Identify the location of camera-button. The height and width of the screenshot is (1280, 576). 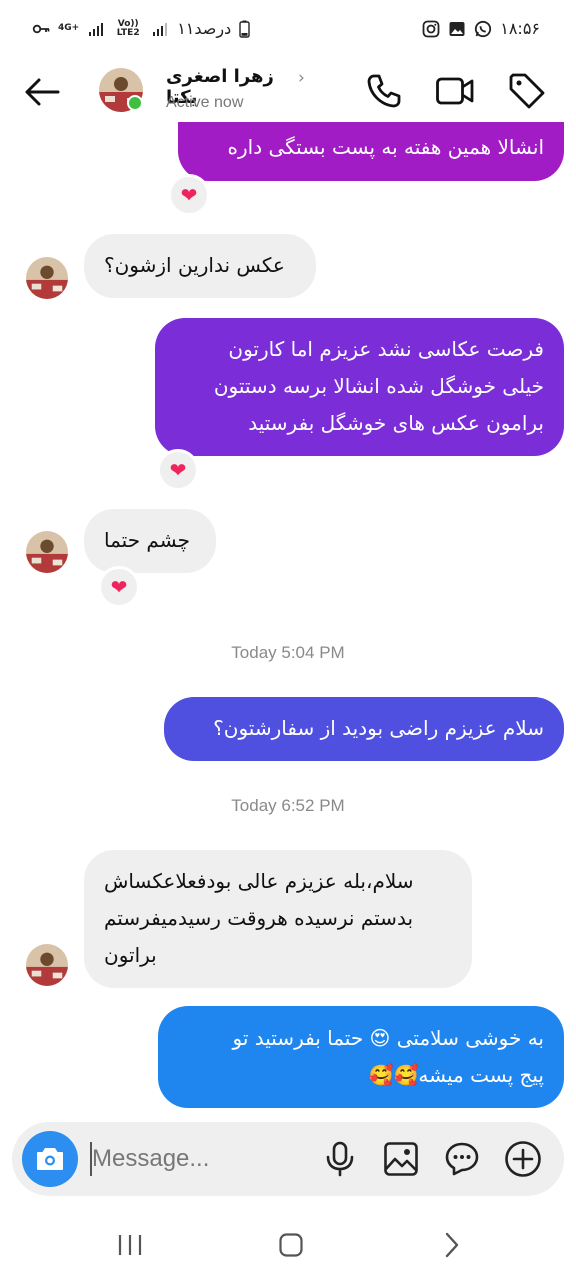
(50, 1159).